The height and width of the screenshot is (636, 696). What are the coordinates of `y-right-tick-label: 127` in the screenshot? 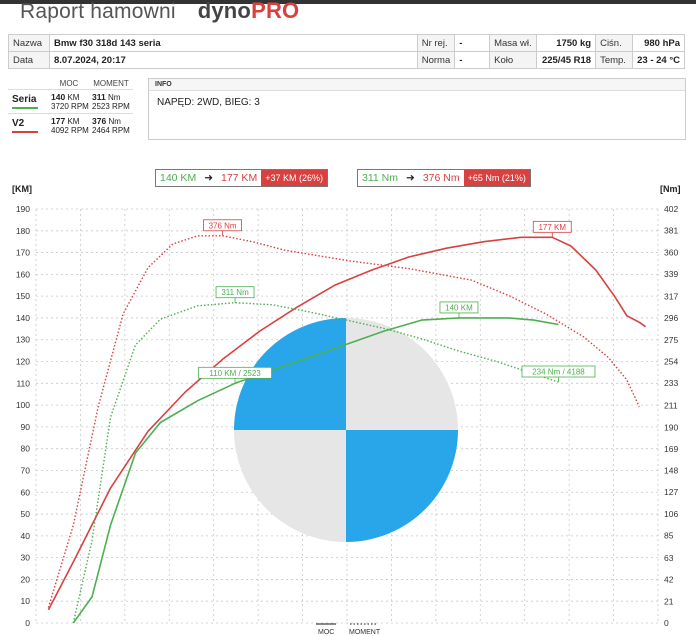 It's located at (671, 492).